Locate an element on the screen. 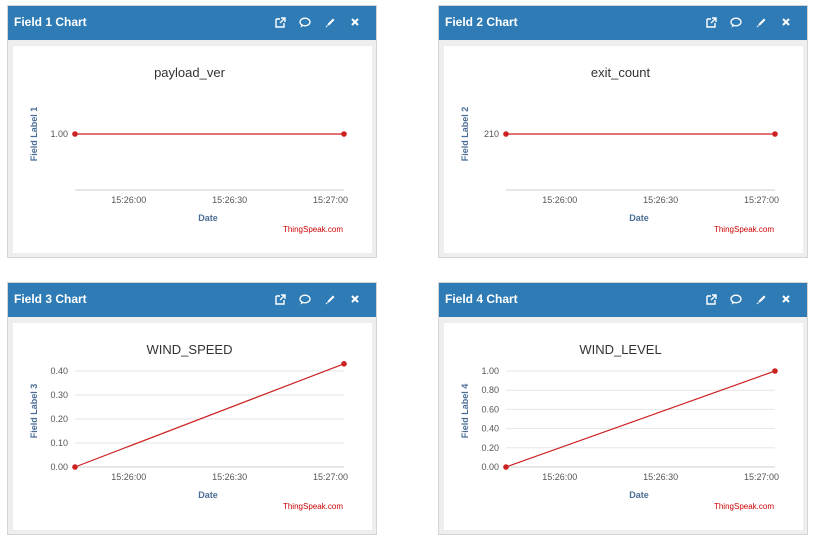 The width and height of the screenshot is (821, 539). chart-title: payload_ver is located at coordinates (189, 72).